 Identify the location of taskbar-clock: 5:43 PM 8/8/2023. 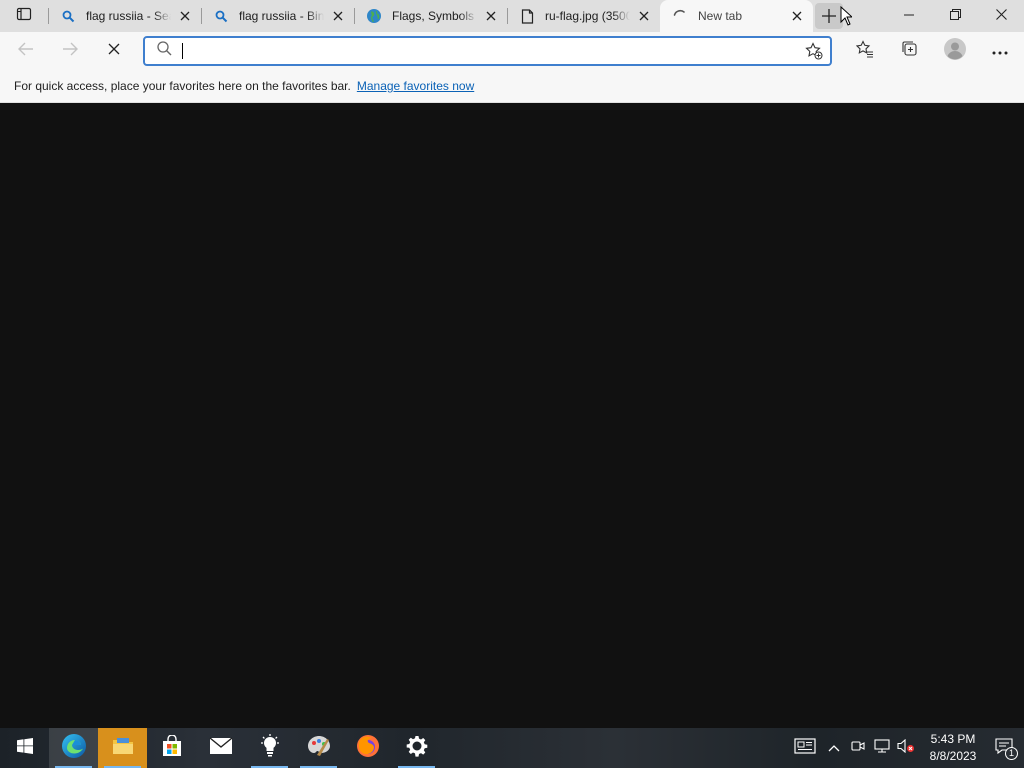
(953, 748).